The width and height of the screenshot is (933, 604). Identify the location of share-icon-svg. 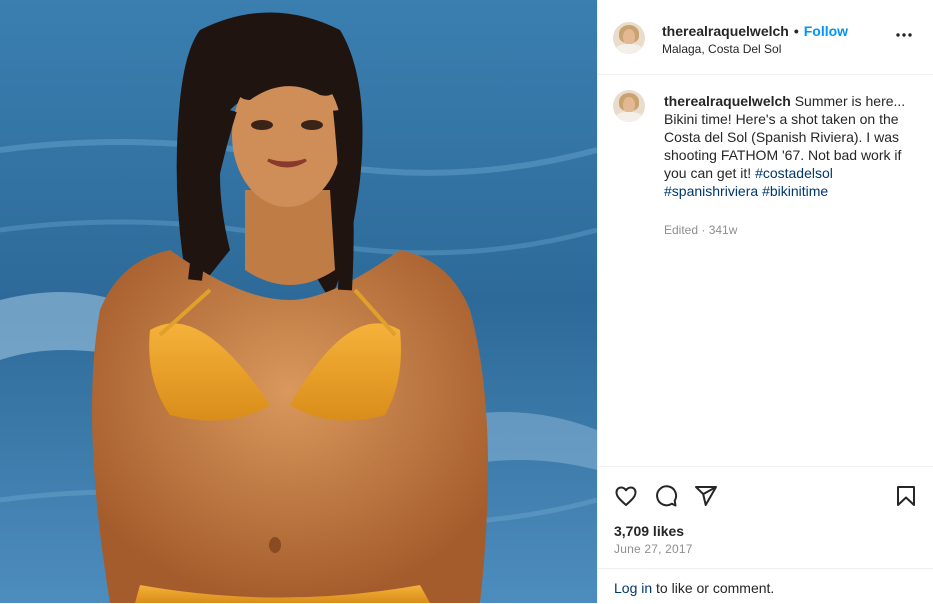
(706, 496).